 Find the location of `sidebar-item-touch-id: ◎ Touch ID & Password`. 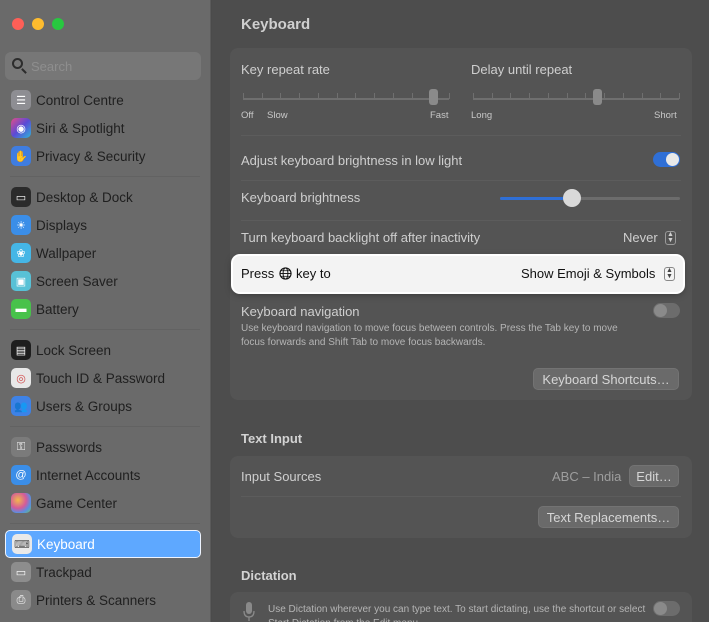

sidebar-item-touch-id: ◎ Touch ID & Password is located at coordinates (103, 378).